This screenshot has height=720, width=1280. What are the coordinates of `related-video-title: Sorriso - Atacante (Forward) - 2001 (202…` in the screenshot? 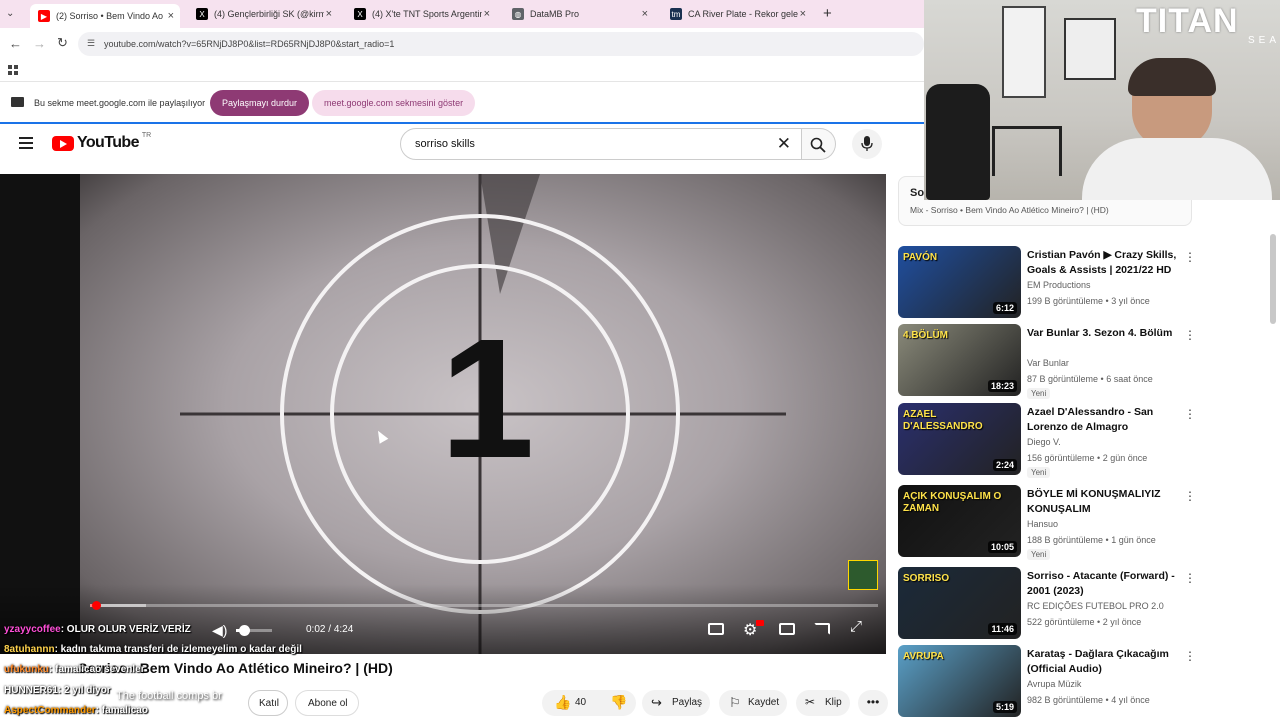 It's located at (1106, 584).